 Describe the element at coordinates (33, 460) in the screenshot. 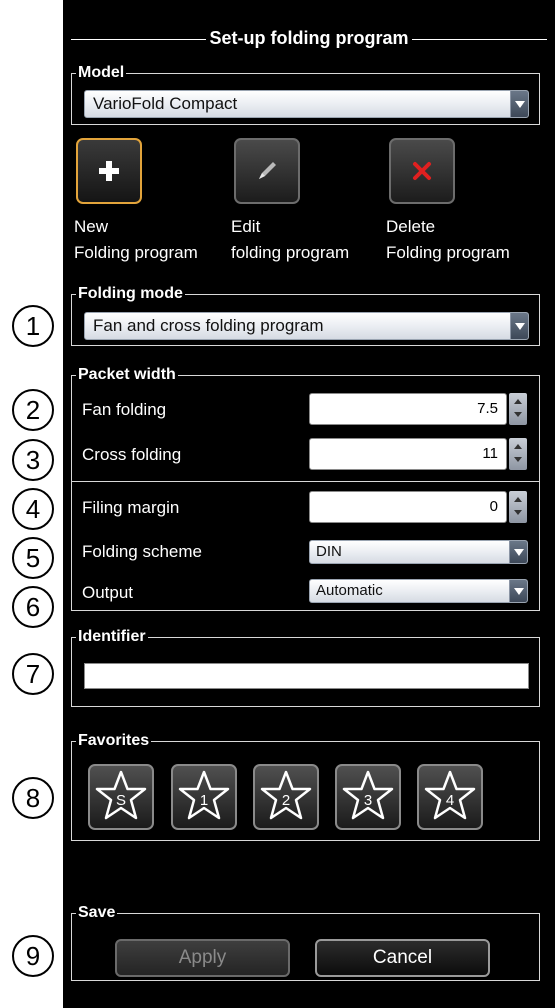

I see `callout-3: 3` at that location.